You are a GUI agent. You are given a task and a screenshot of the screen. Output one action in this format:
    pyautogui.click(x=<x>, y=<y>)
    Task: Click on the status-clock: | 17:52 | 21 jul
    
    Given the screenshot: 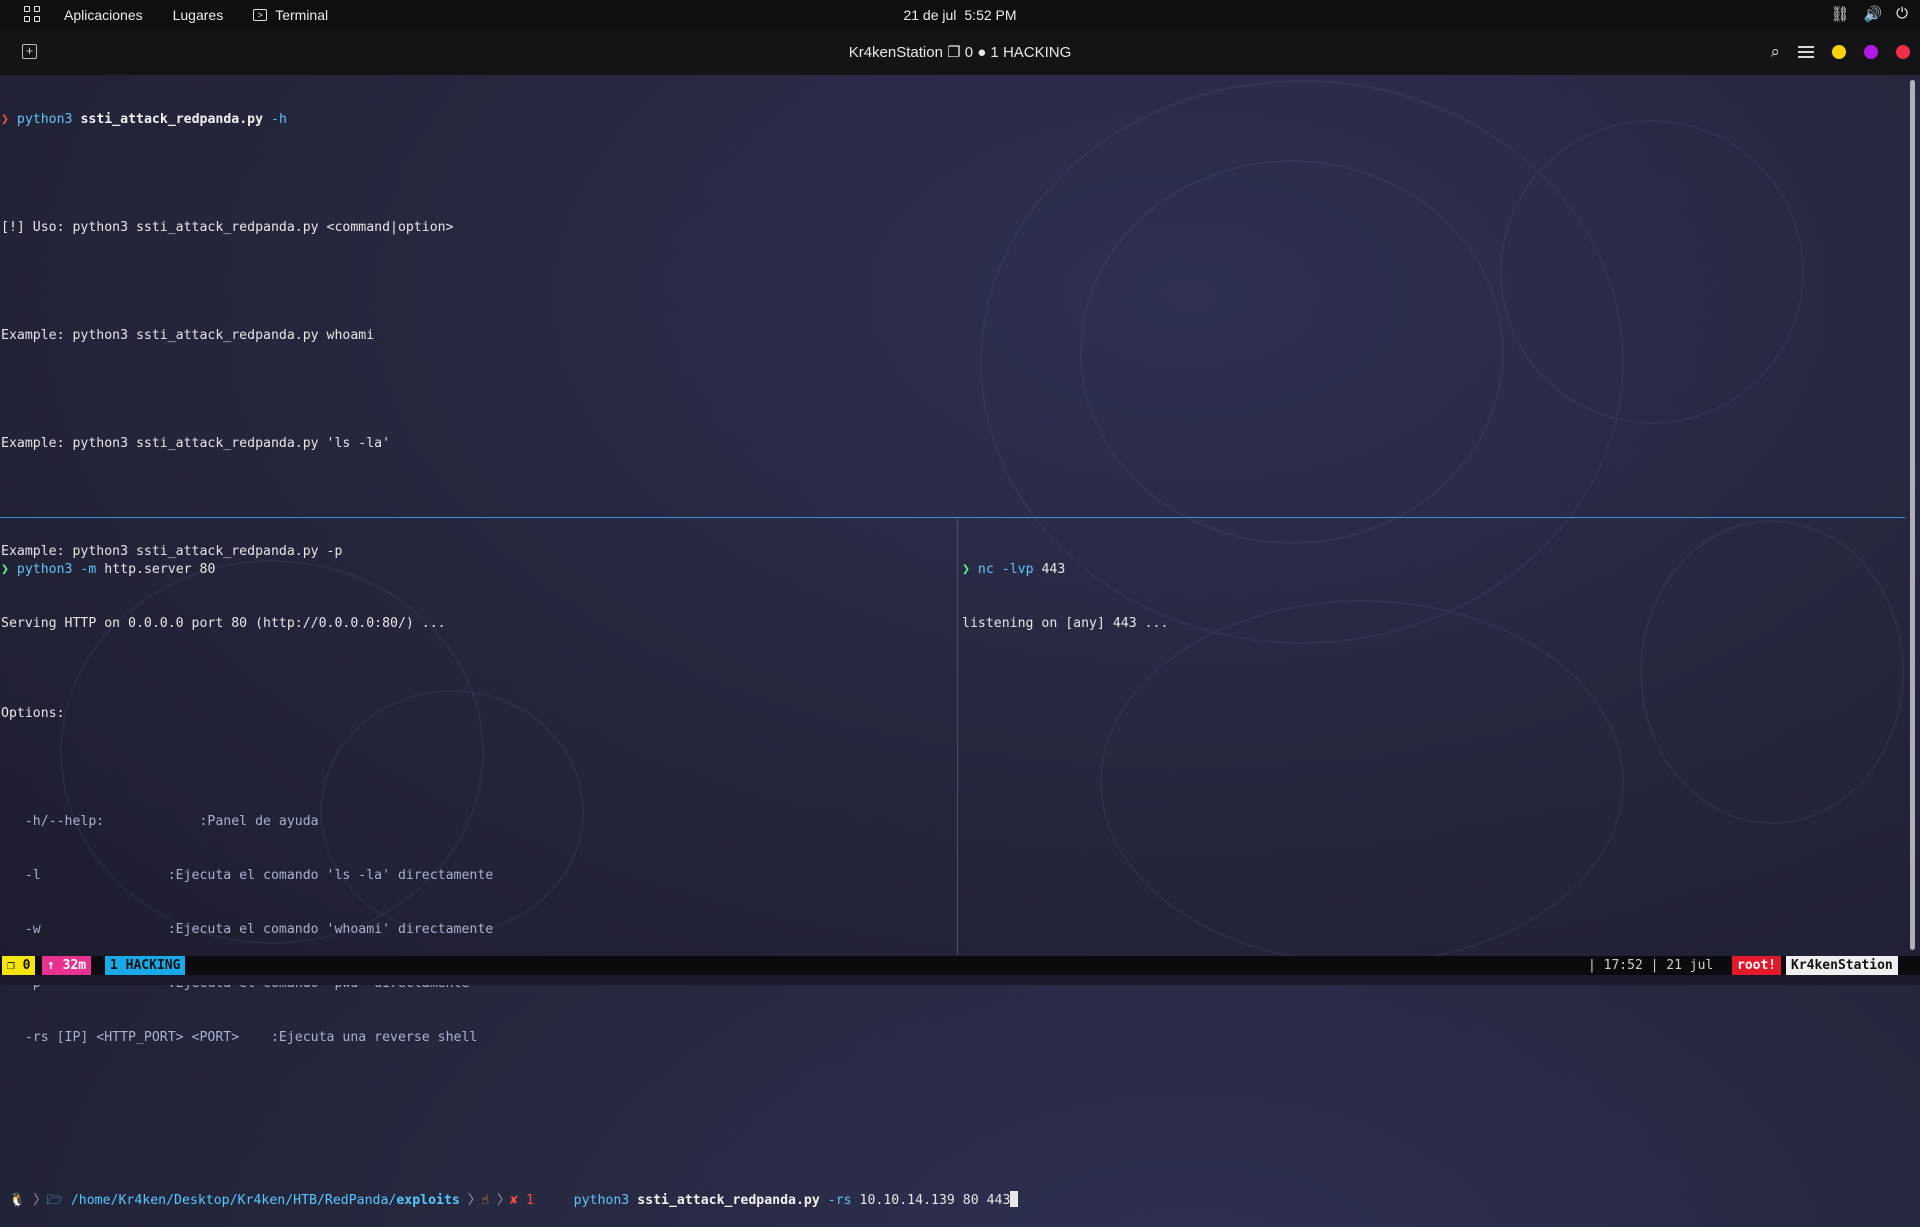 What is the action you would take?
    pyautogui.click(x=1651, y=965)
    